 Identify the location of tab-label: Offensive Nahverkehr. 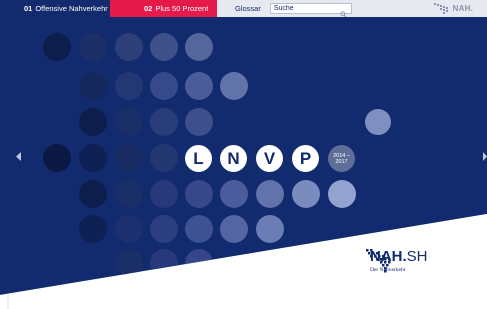
(71, 8).